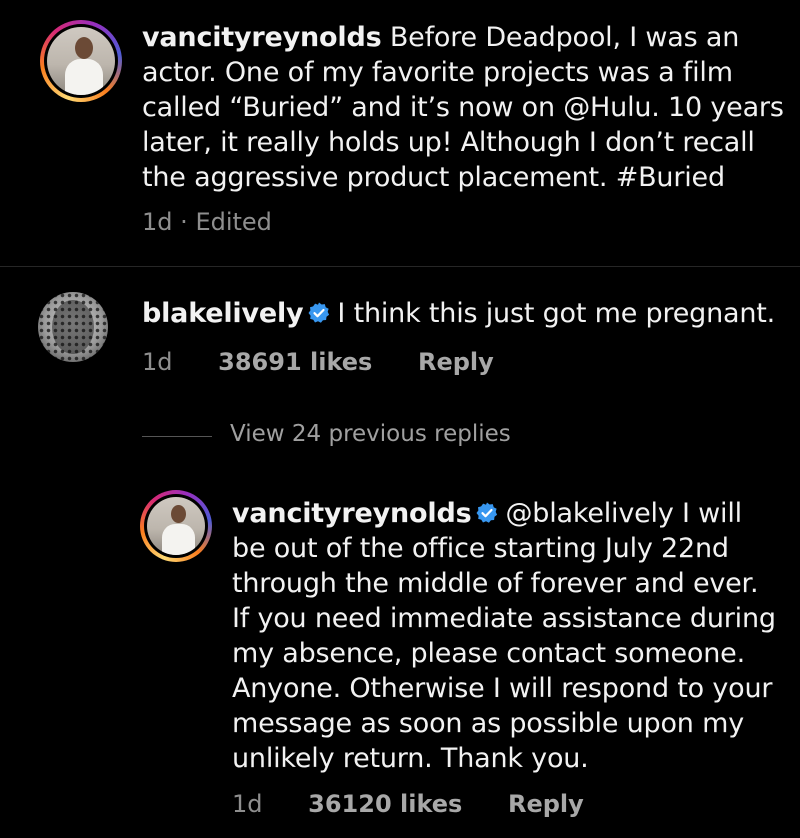  I want to click on post-username: vancityreynolds, so click(262, 37).